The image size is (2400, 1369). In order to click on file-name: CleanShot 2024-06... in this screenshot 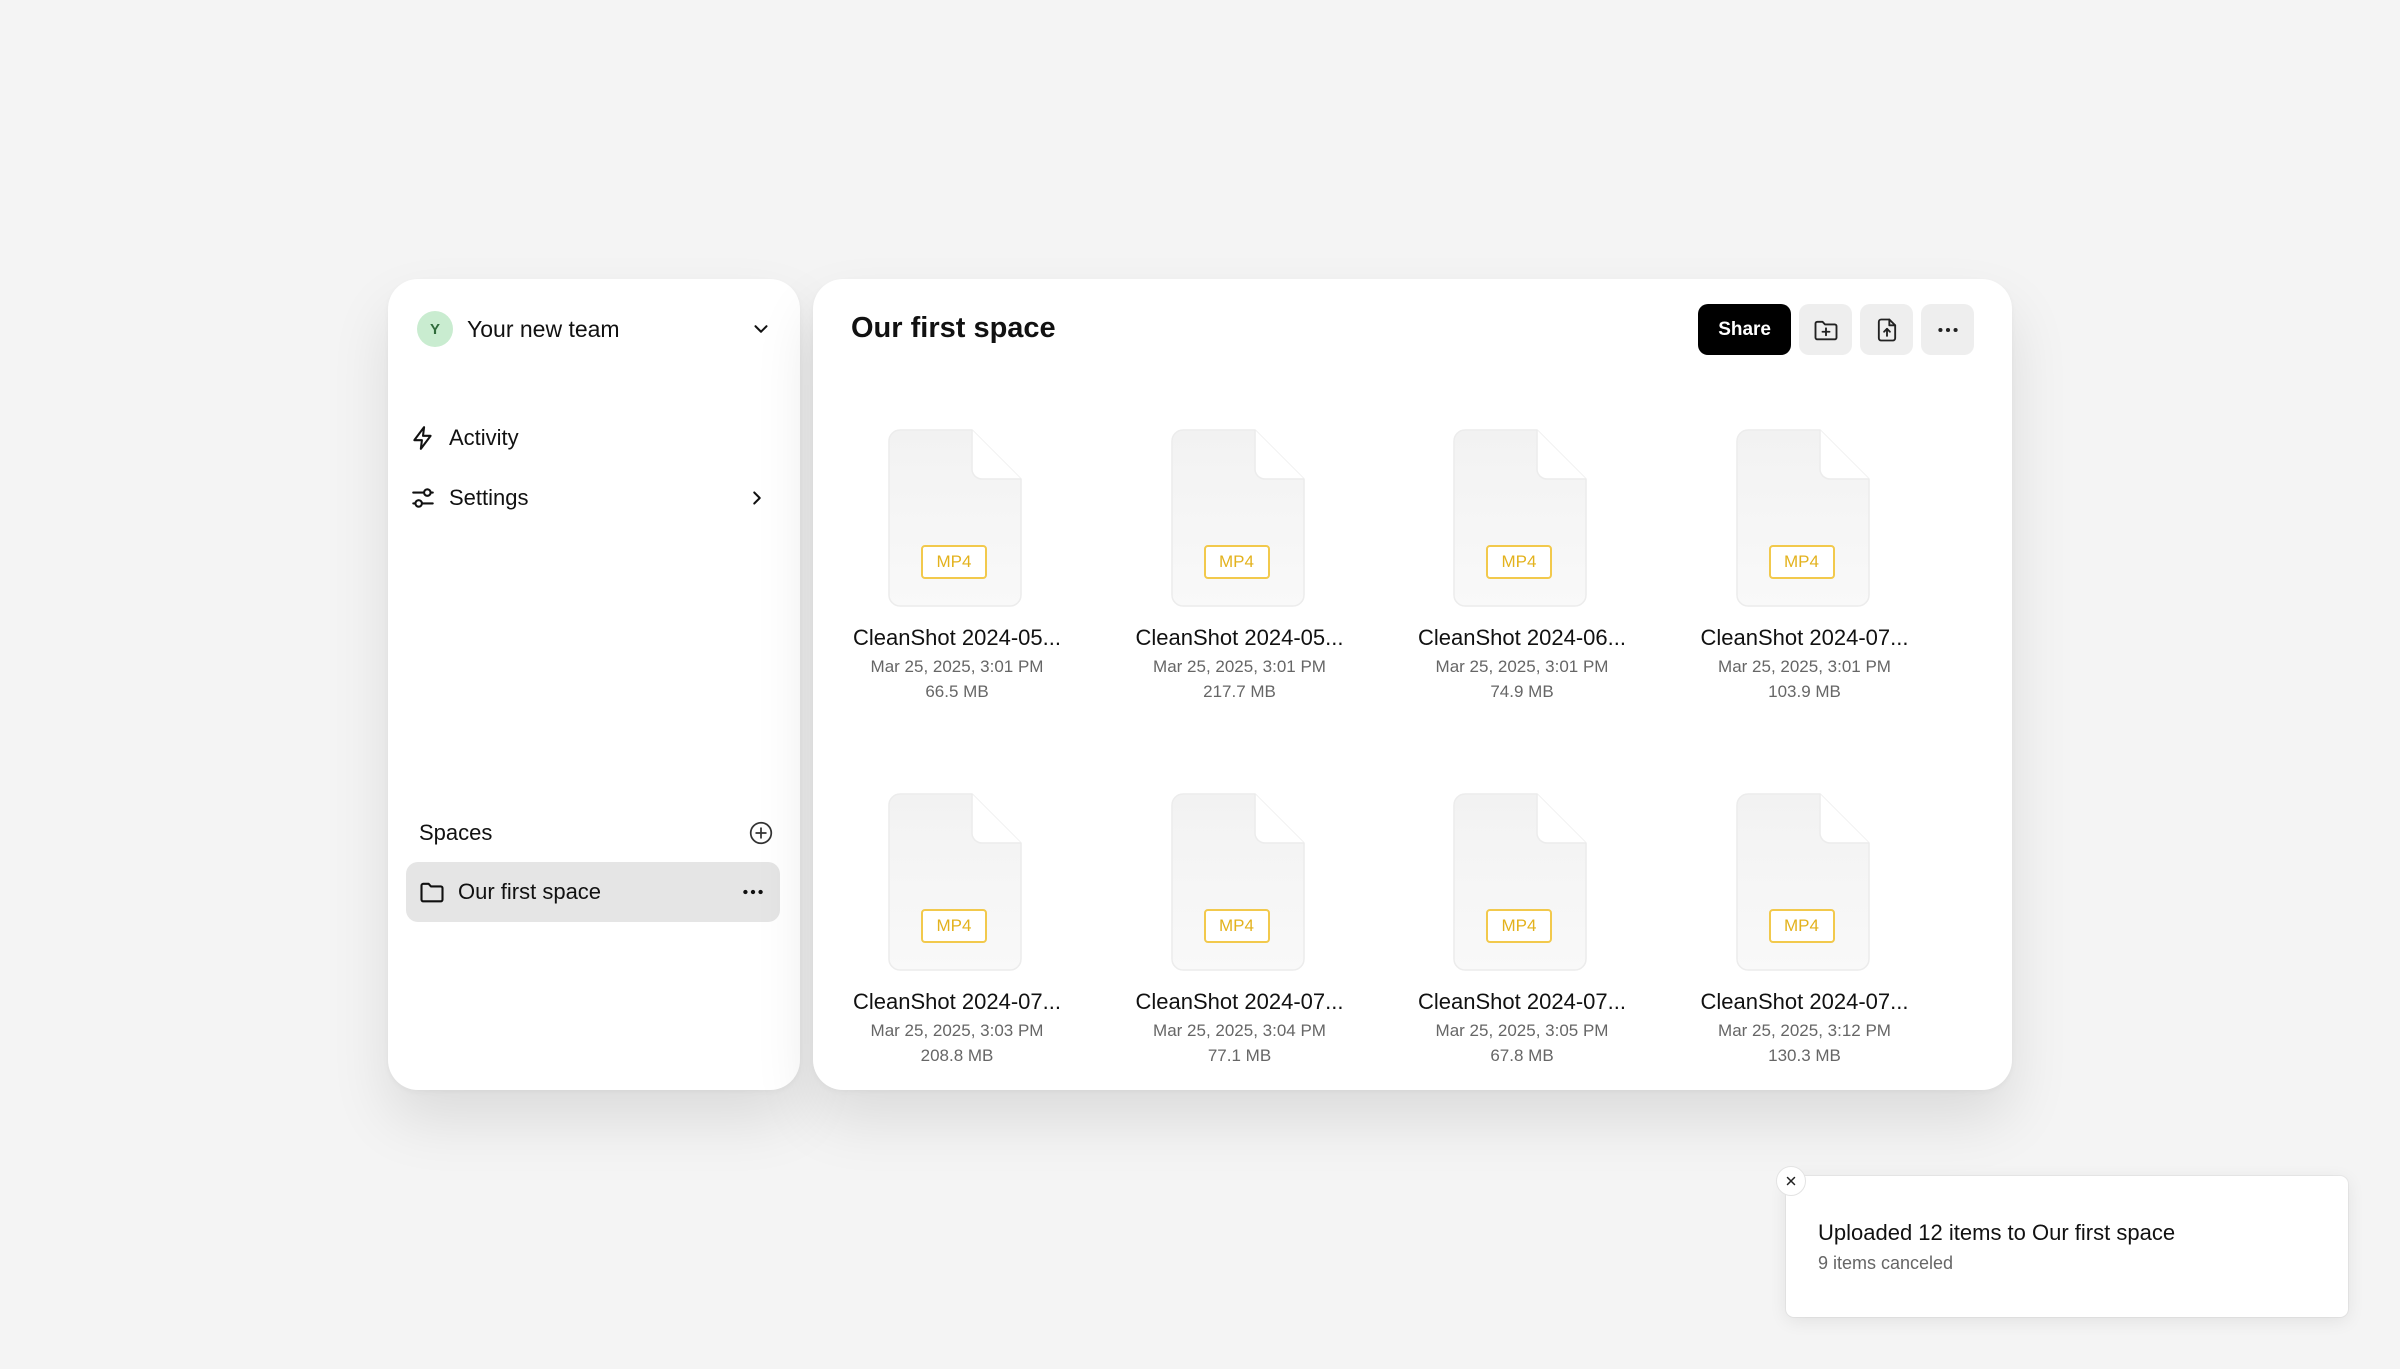, I will do `click(1522, 637)`.